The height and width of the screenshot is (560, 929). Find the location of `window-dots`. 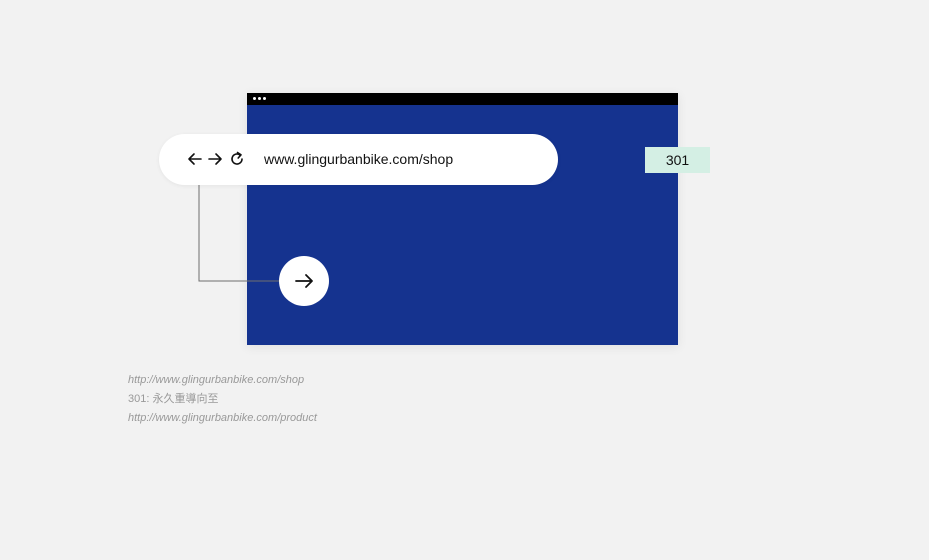

window-dots is located at coordinates (259, 98).